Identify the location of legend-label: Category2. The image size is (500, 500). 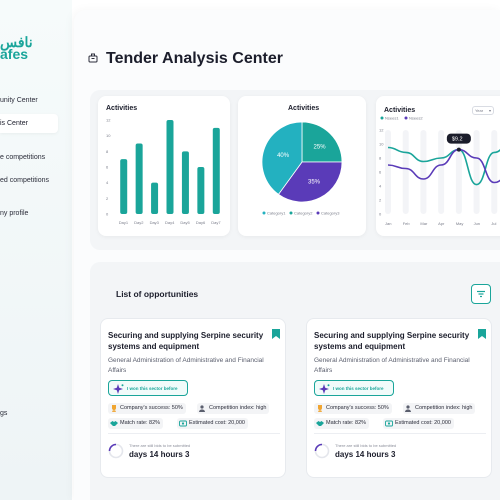
(303, 213).